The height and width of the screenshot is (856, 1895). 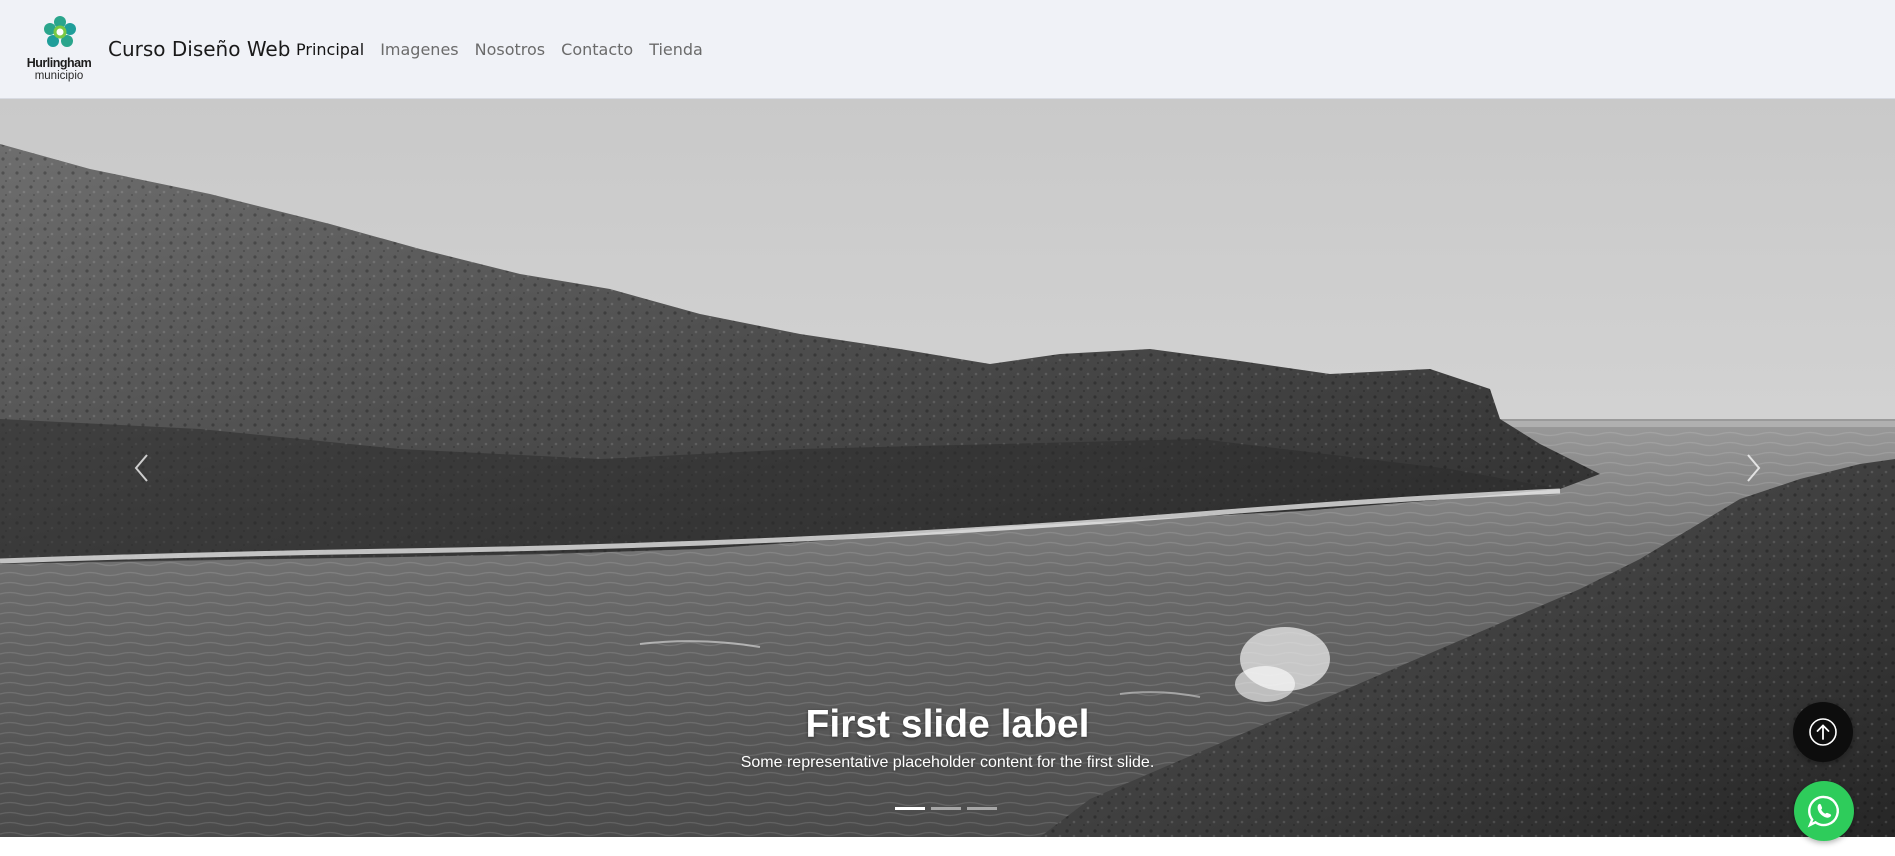 I want to click on nav-link-principal: Principal, so click(x=330, y=49).